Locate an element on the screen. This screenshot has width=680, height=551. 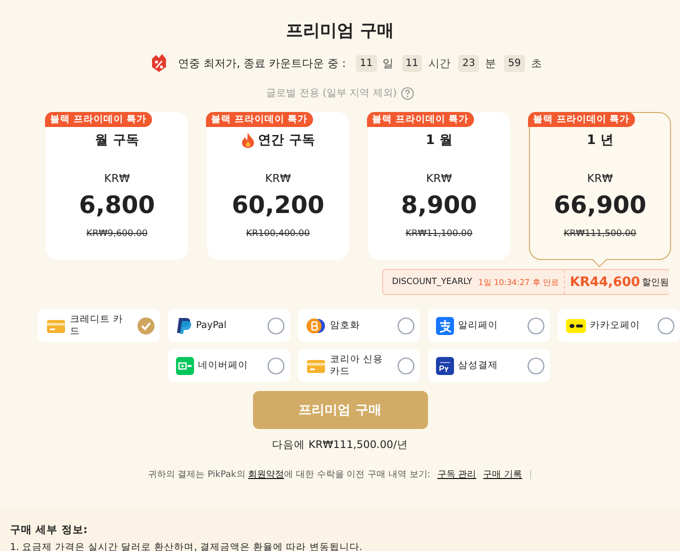
payment-option: 코리아 신용카드 is located at coordinates (359, 365).